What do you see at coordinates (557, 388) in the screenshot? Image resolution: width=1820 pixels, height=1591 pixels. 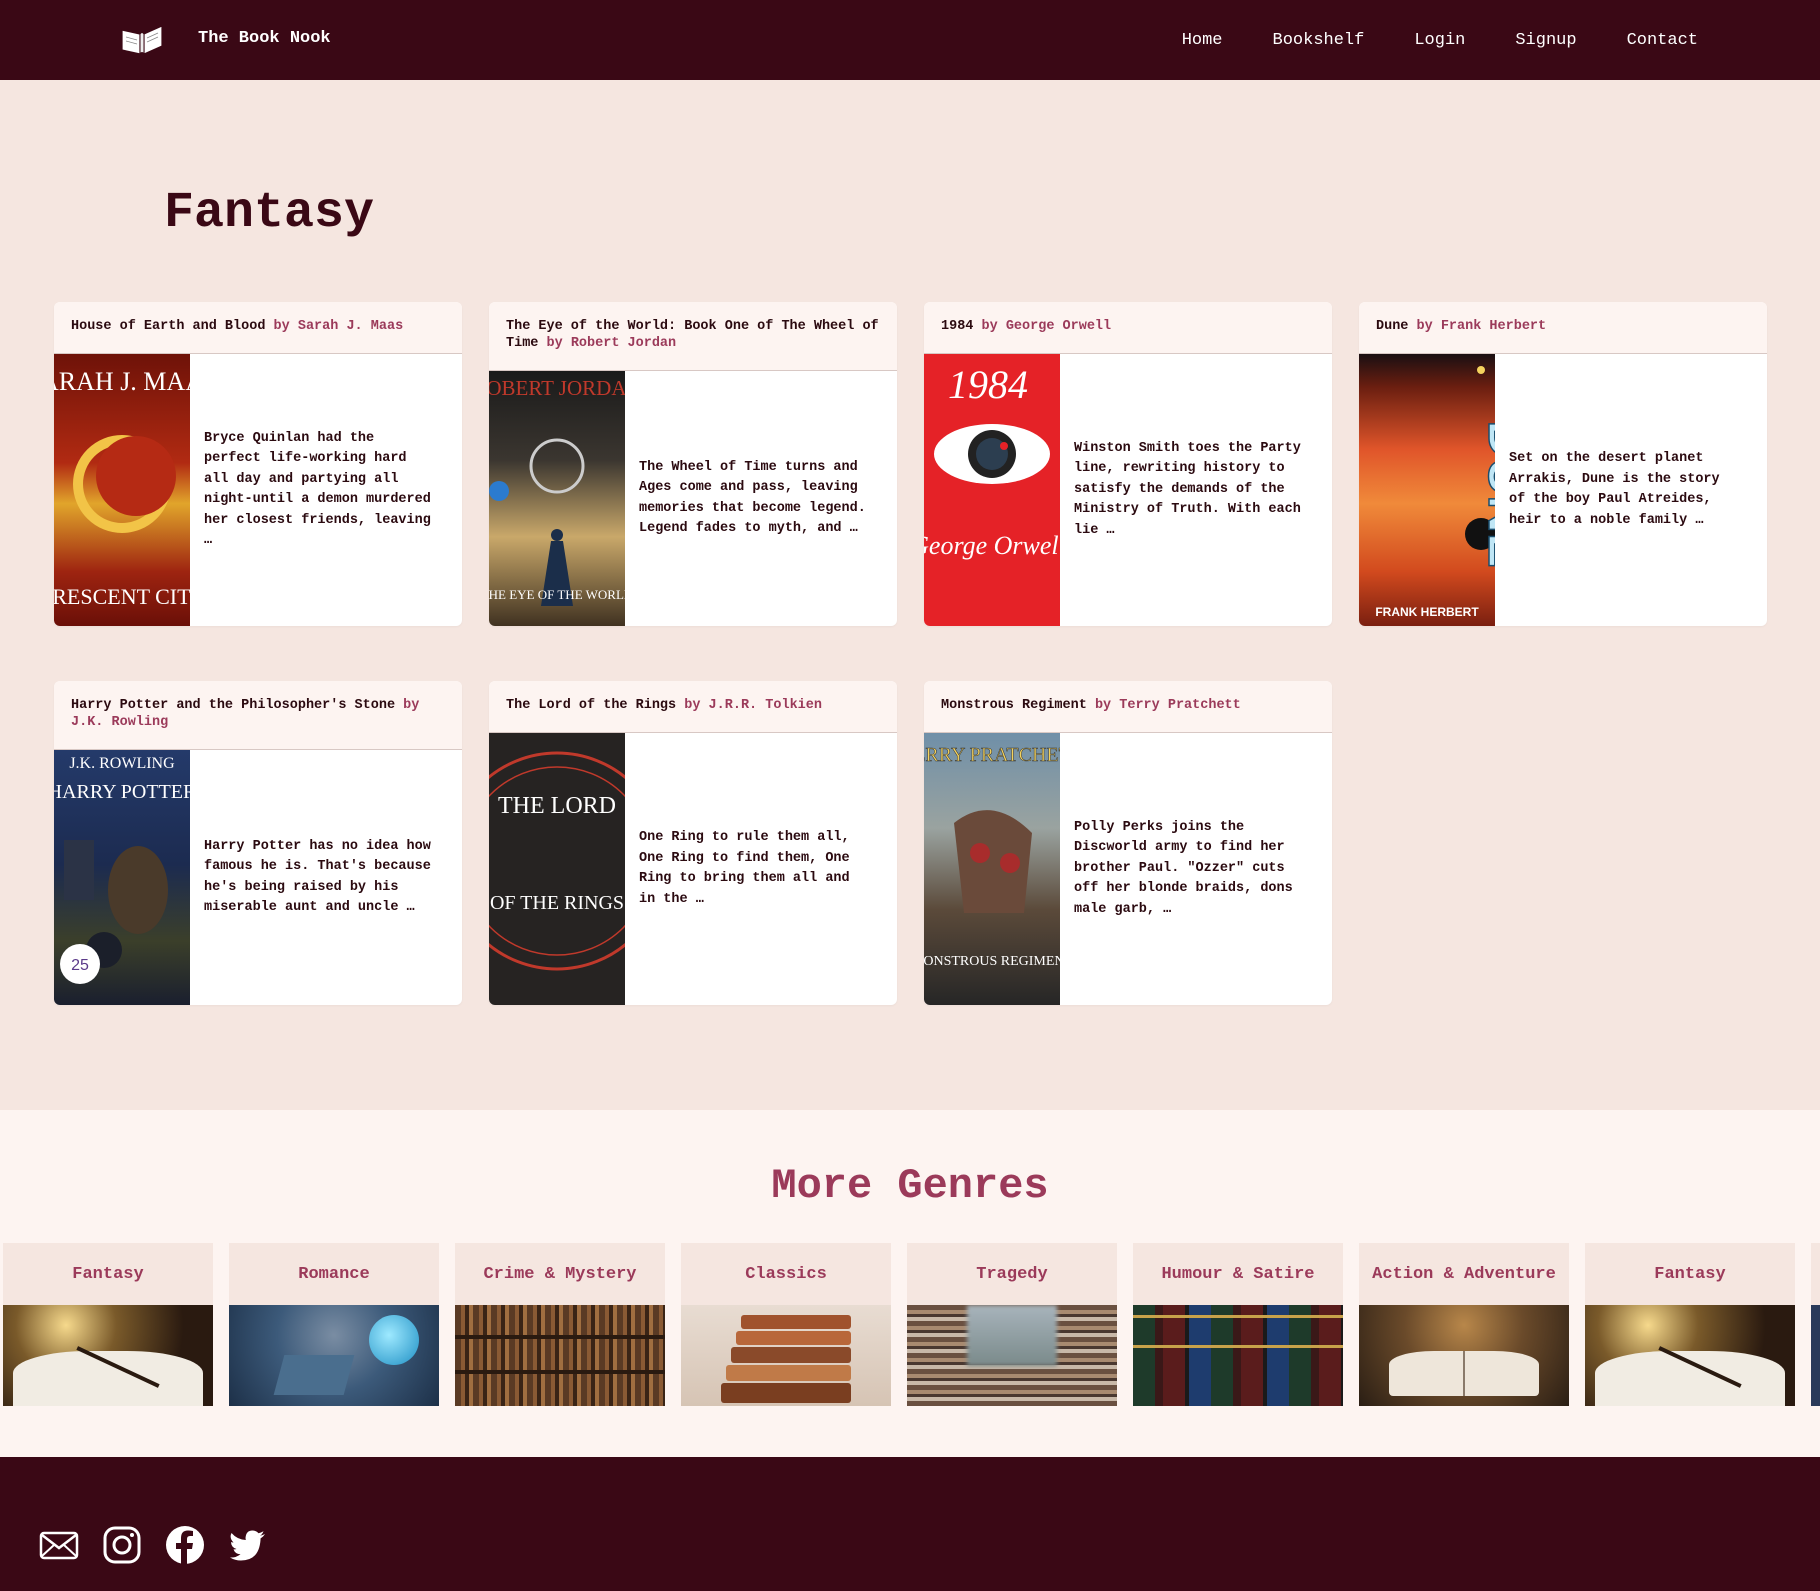 I see `cover-text: ROBERT JORDAN` at bounding box center [557, 388].